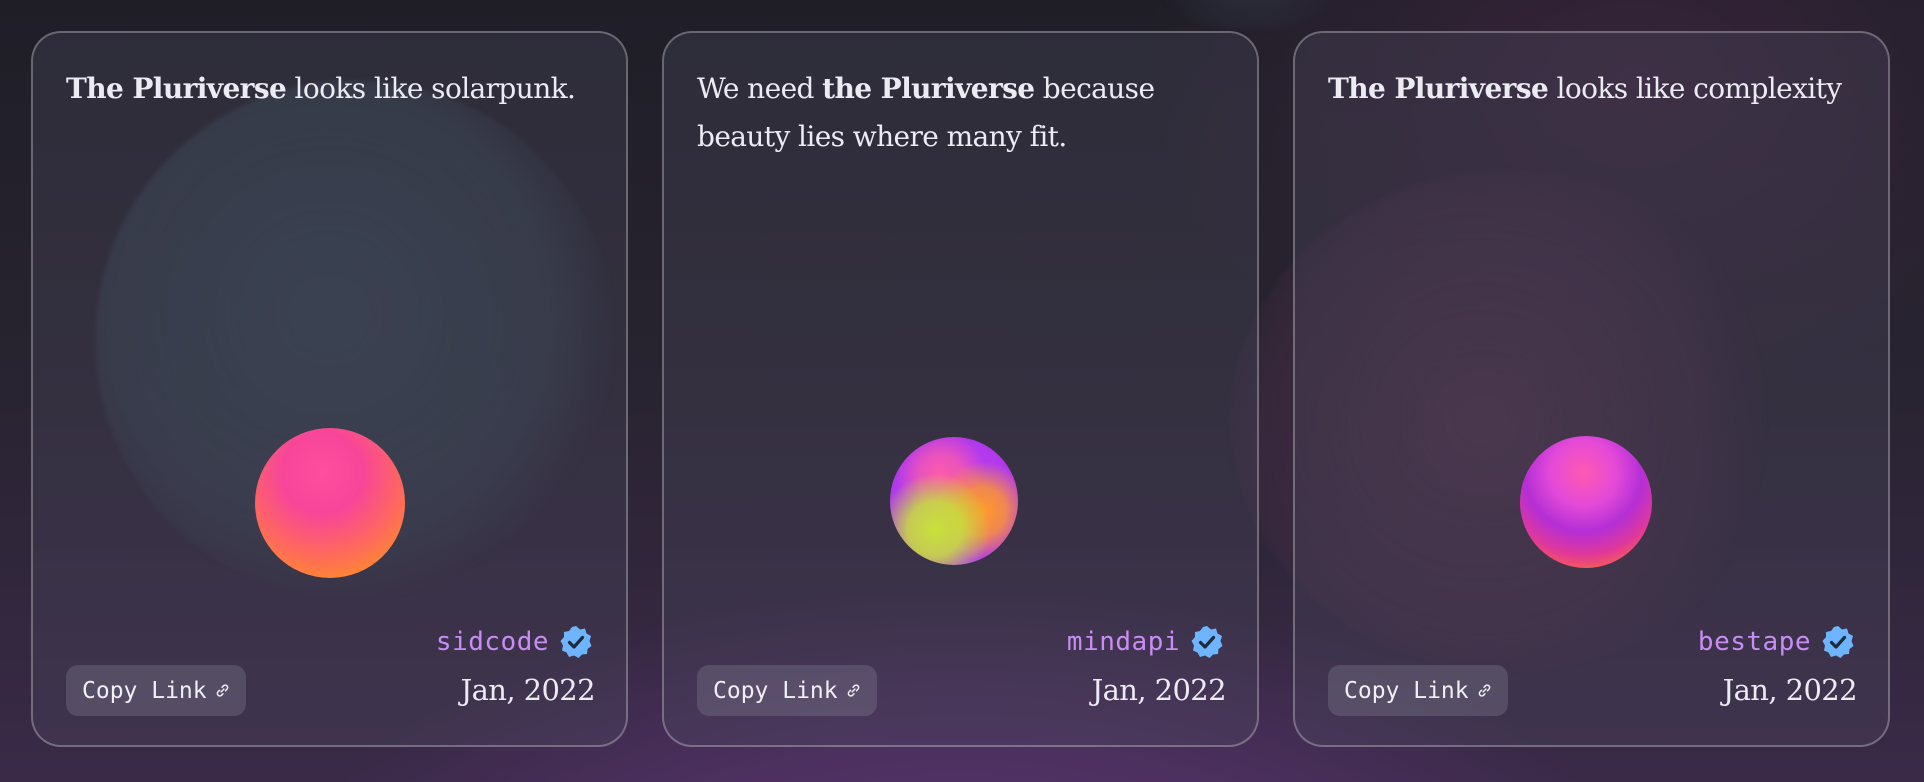 This screenshot has width=1924, height=782. I want to click on username-link: mindapi, so click(1123, 642).